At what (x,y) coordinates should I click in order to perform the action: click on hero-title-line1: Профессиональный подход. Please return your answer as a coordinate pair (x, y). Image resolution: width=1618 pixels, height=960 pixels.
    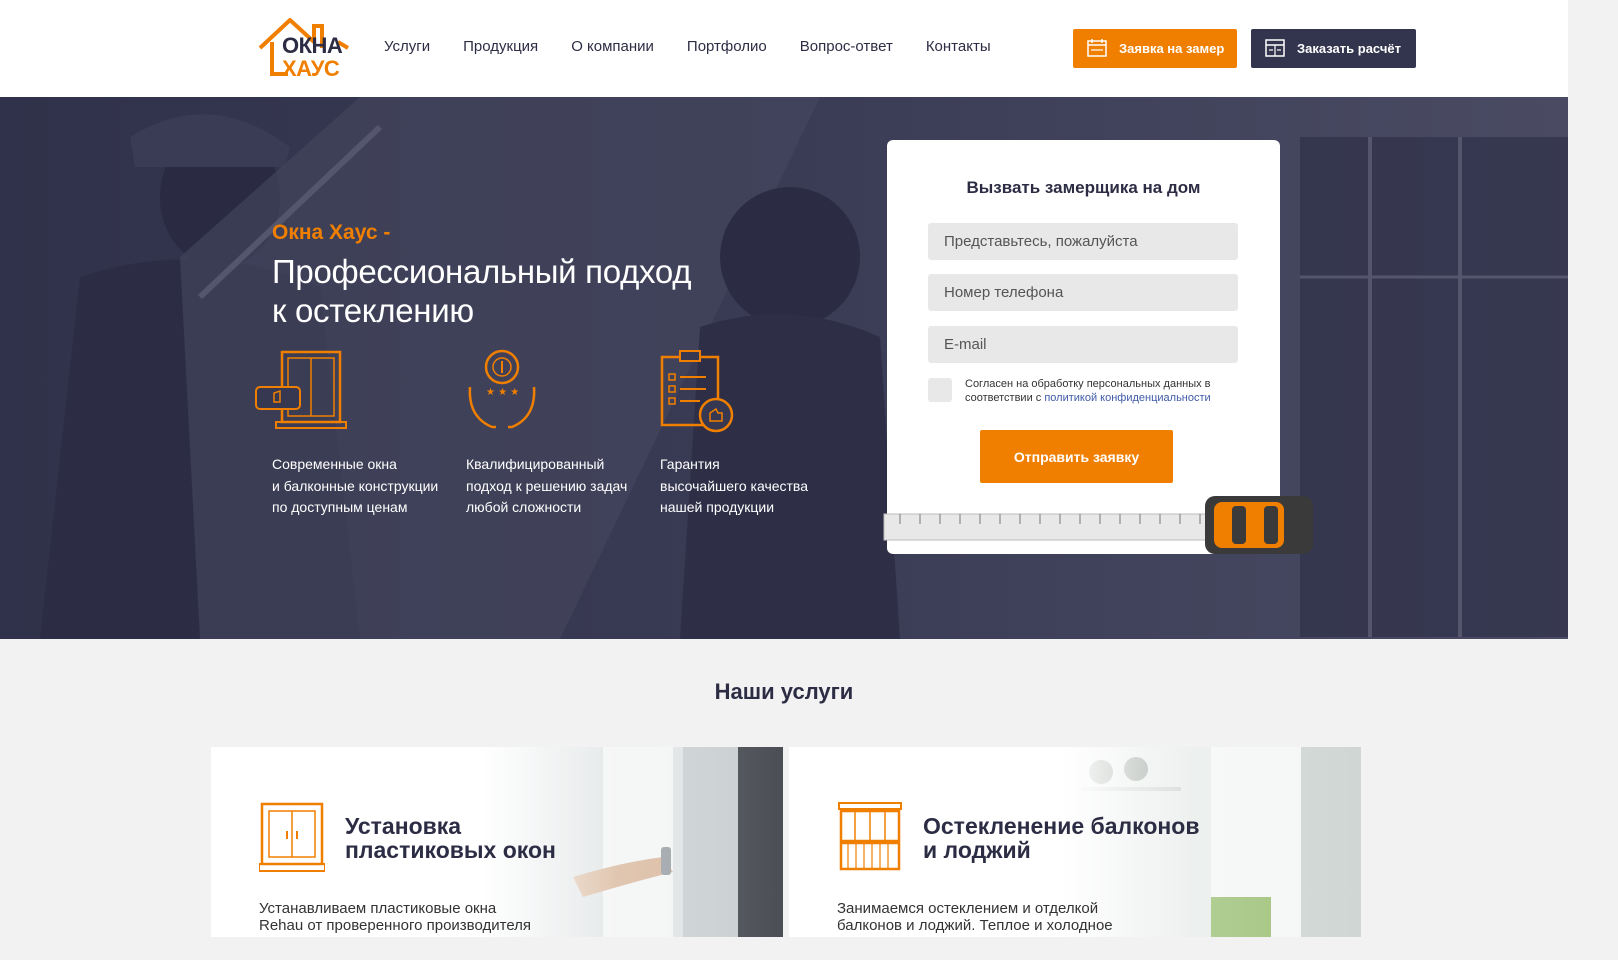
    Looking at the image, I should click on (482, 271).